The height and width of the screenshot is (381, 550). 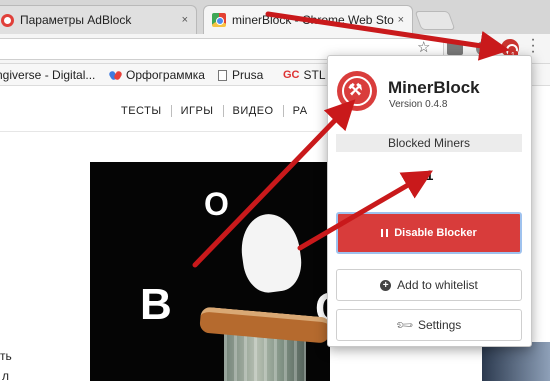 I want to click on nav-link-video: ВИДЕО, so click(x=252, y=111).